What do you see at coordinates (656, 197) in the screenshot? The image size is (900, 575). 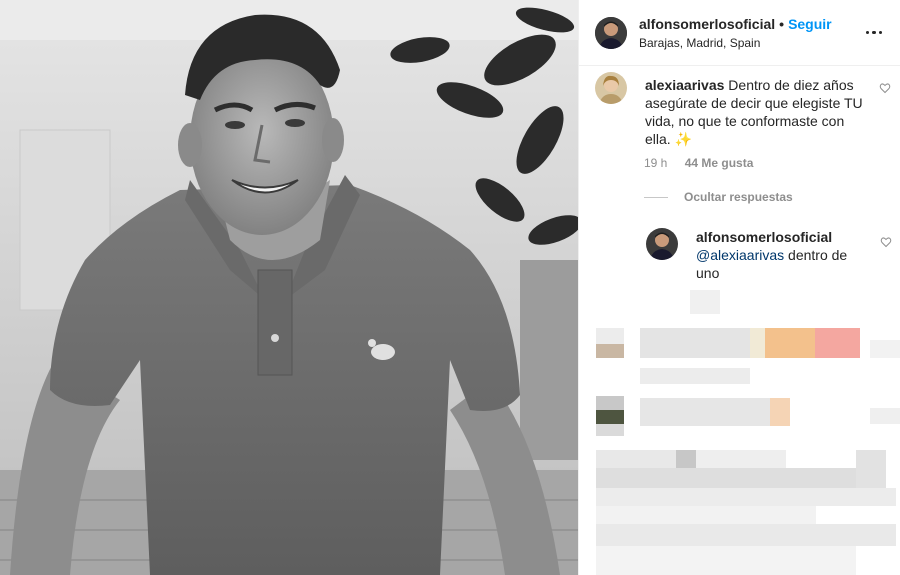 I see `replies-divider` at bounding box center [656, 197].